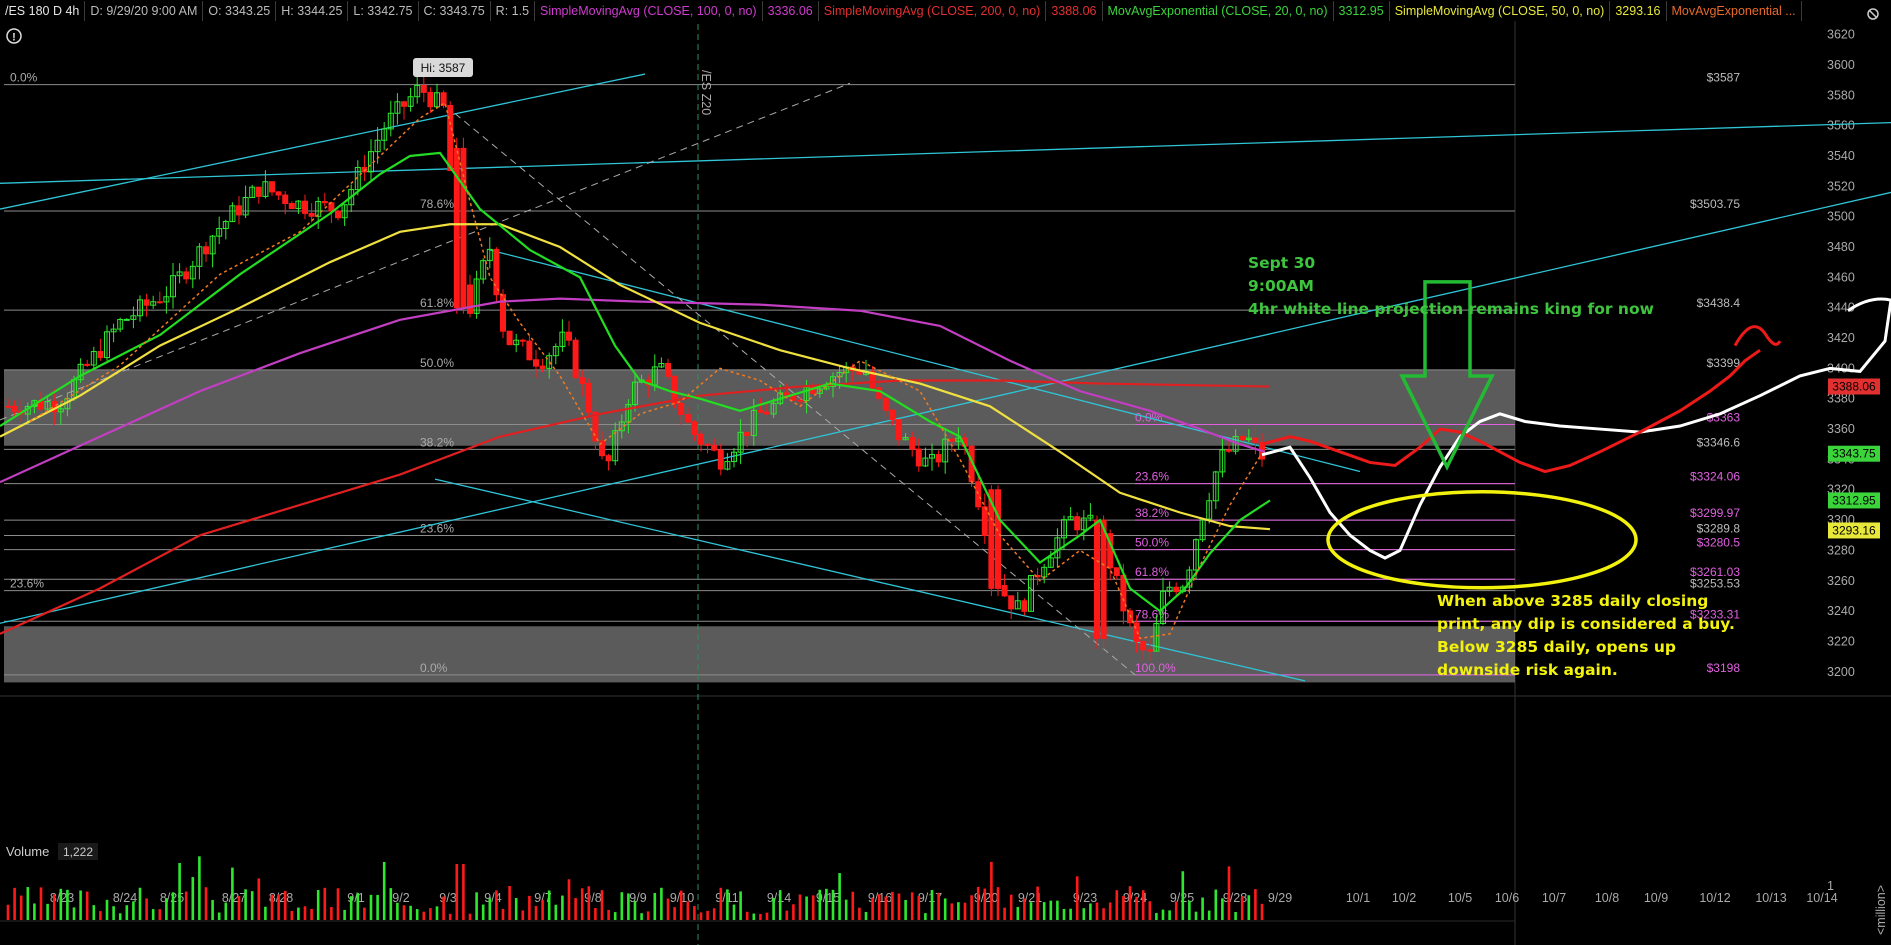  What do you see at coordinates (1881, 910) in the screenshot?
I see `volume-units-label: <million>` at bounding box center [1881, 910].